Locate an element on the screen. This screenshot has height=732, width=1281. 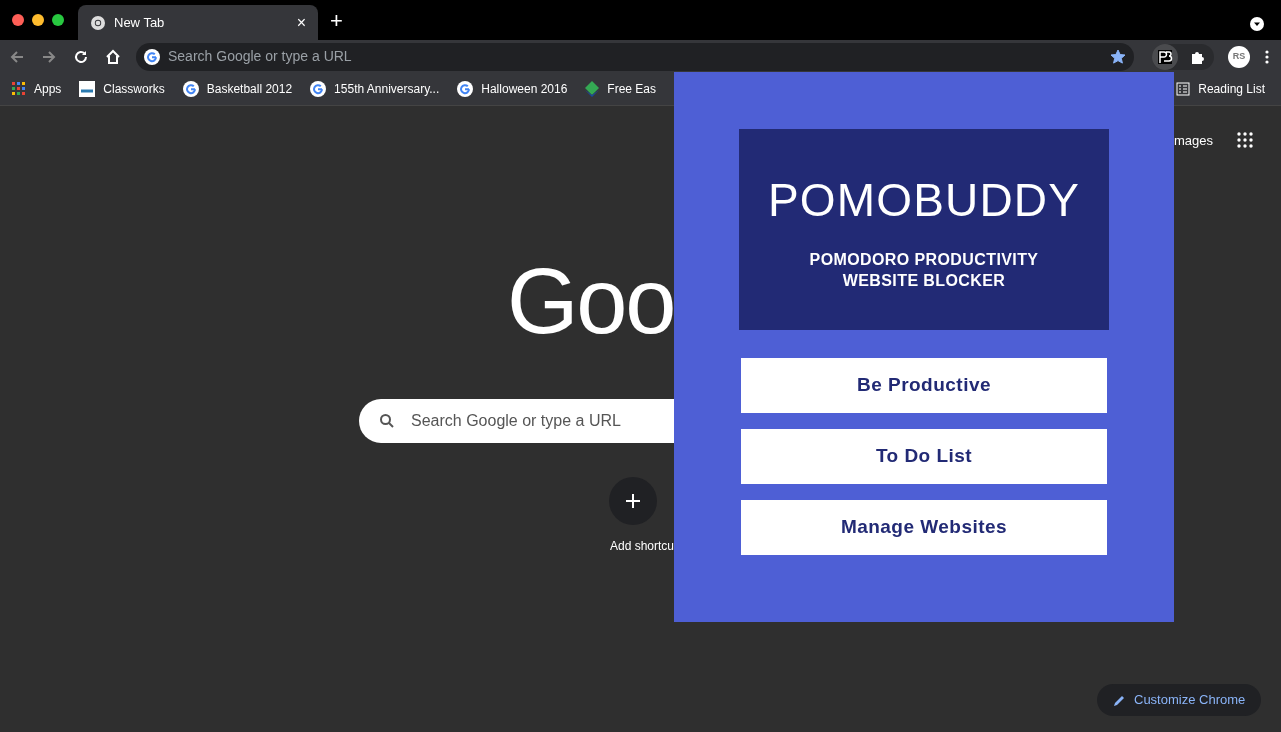
chrome-icon is located at coordinates (98, 22).